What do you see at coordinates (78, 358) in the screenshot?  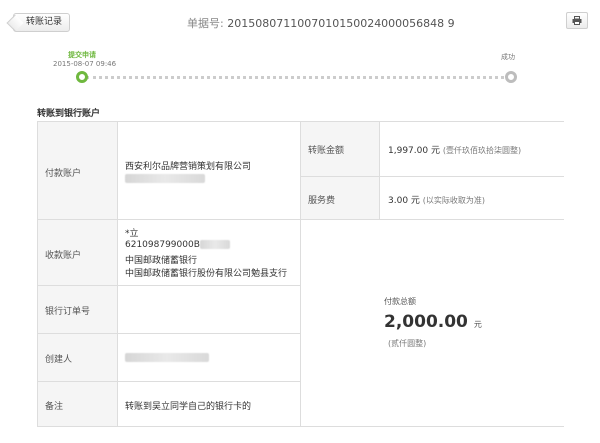 I see `creator-label-cell: 创建人` at bounding box center [78, 358].